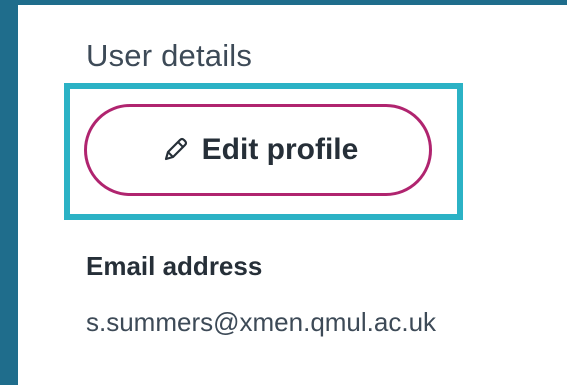  Describe the element at coordinates (261, 322) in the screenshot. I see `email-value: s.summers@xmen.qmul.ac.uk` at that location.